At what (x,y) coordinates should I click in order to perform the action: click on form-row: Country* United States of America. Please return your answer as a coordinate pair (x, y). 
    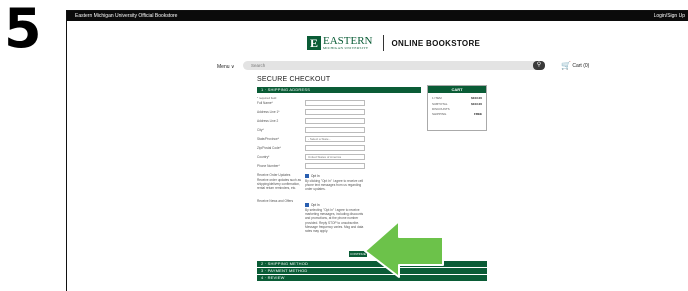
    Looking at the image, I should click on (312, 157).